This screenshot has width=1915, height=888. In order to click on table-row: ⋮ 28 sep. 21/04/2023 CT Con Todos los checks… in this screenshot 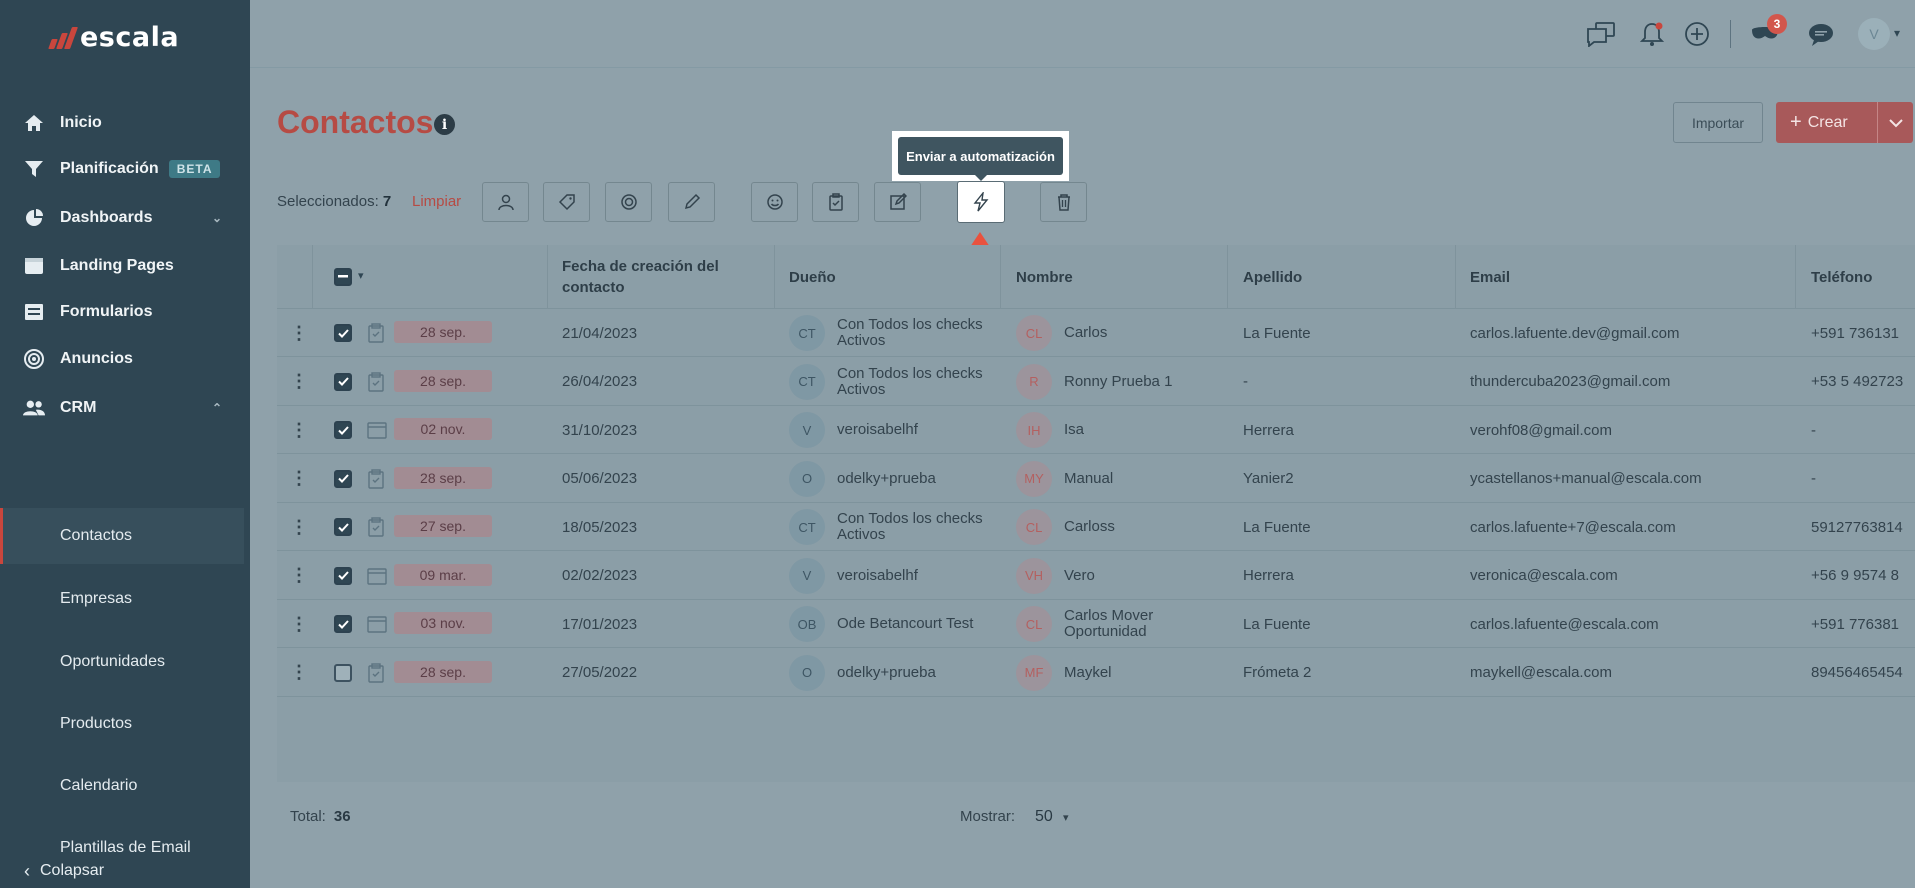, I will do `click(1096, 333)`.